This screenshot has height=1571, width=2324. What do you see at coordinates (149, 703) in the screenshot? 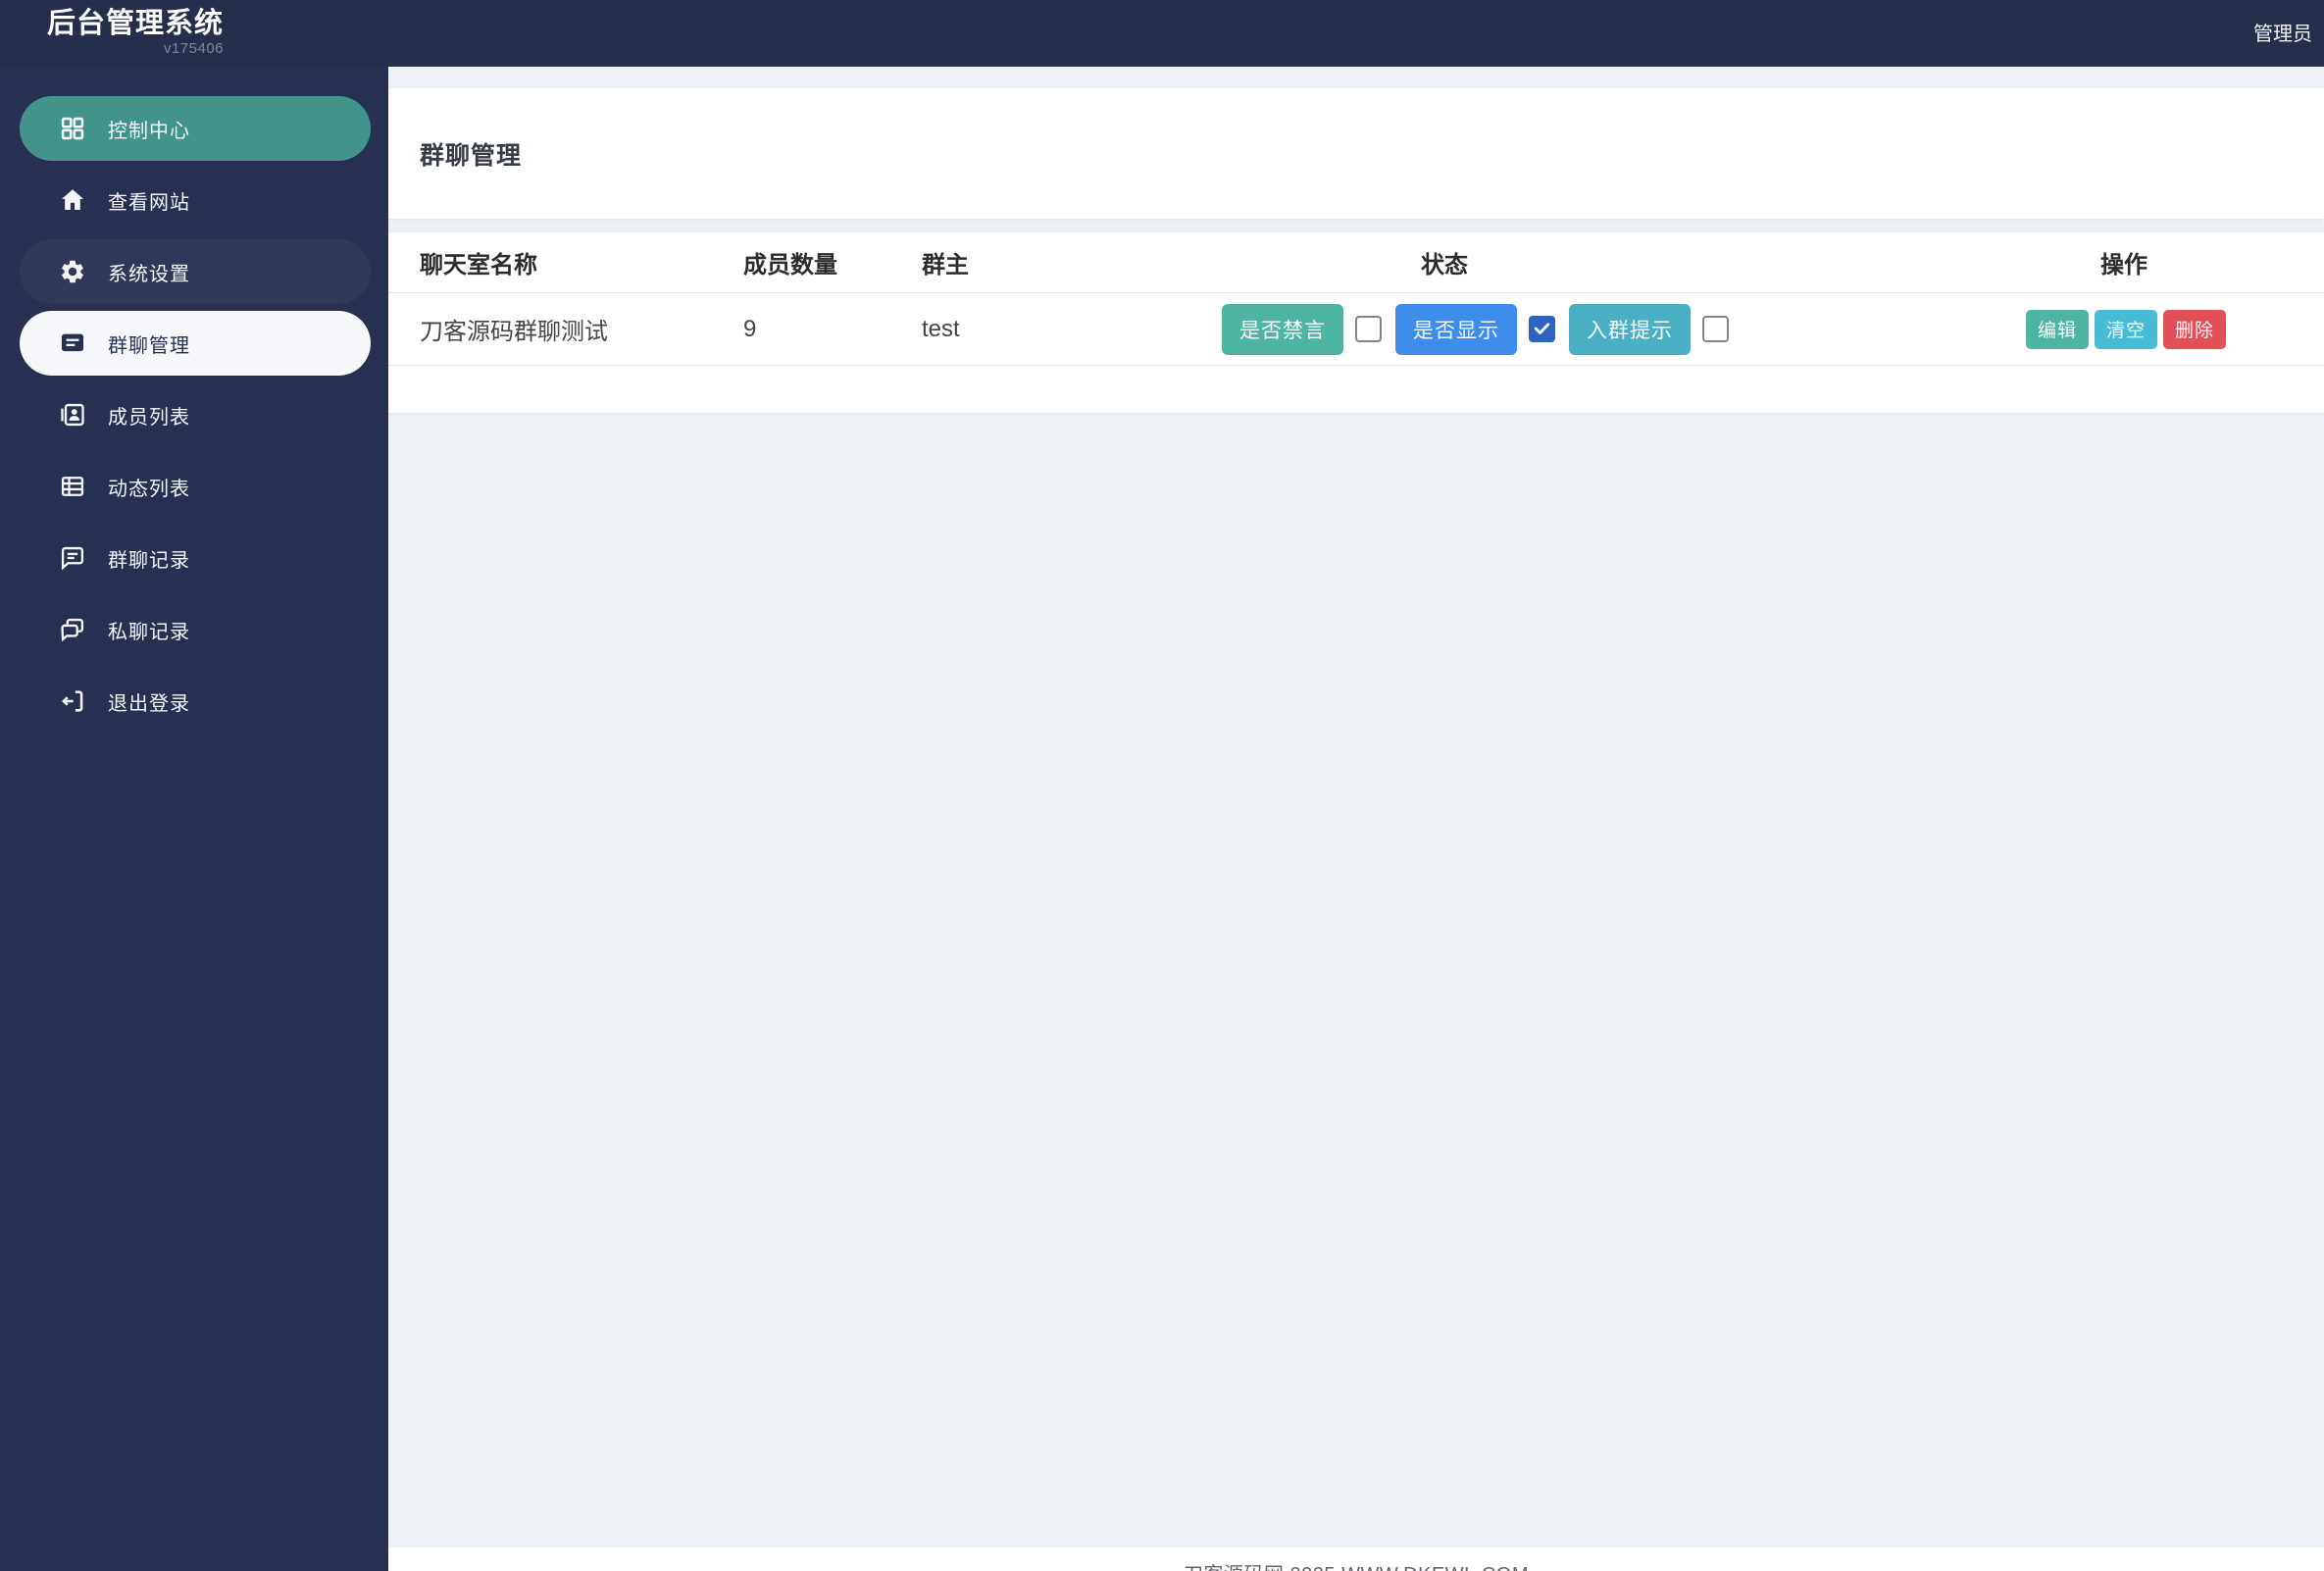
I see `sidebar-item-label: 退出登录` at bounding box center [149, 703].